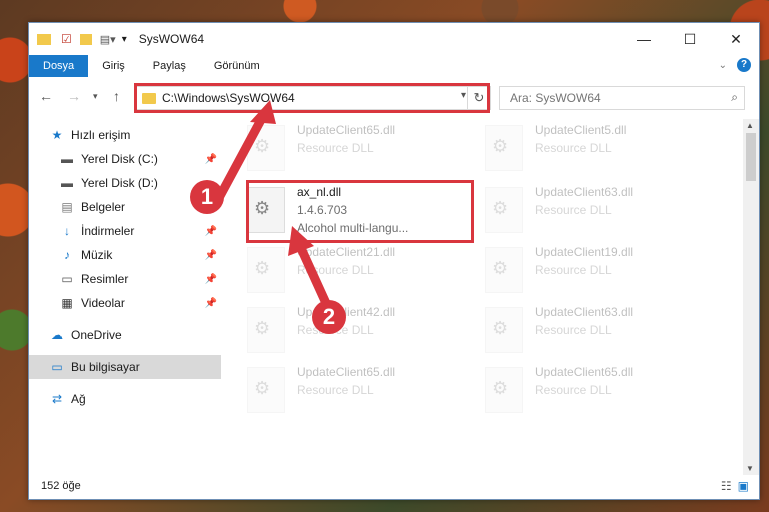 The height and width of the screenshot is (512, 769). What do you see at coordinates (241, 157) in the screenshot?
I see `arrow-1-line` at bounding box center [241, 157].